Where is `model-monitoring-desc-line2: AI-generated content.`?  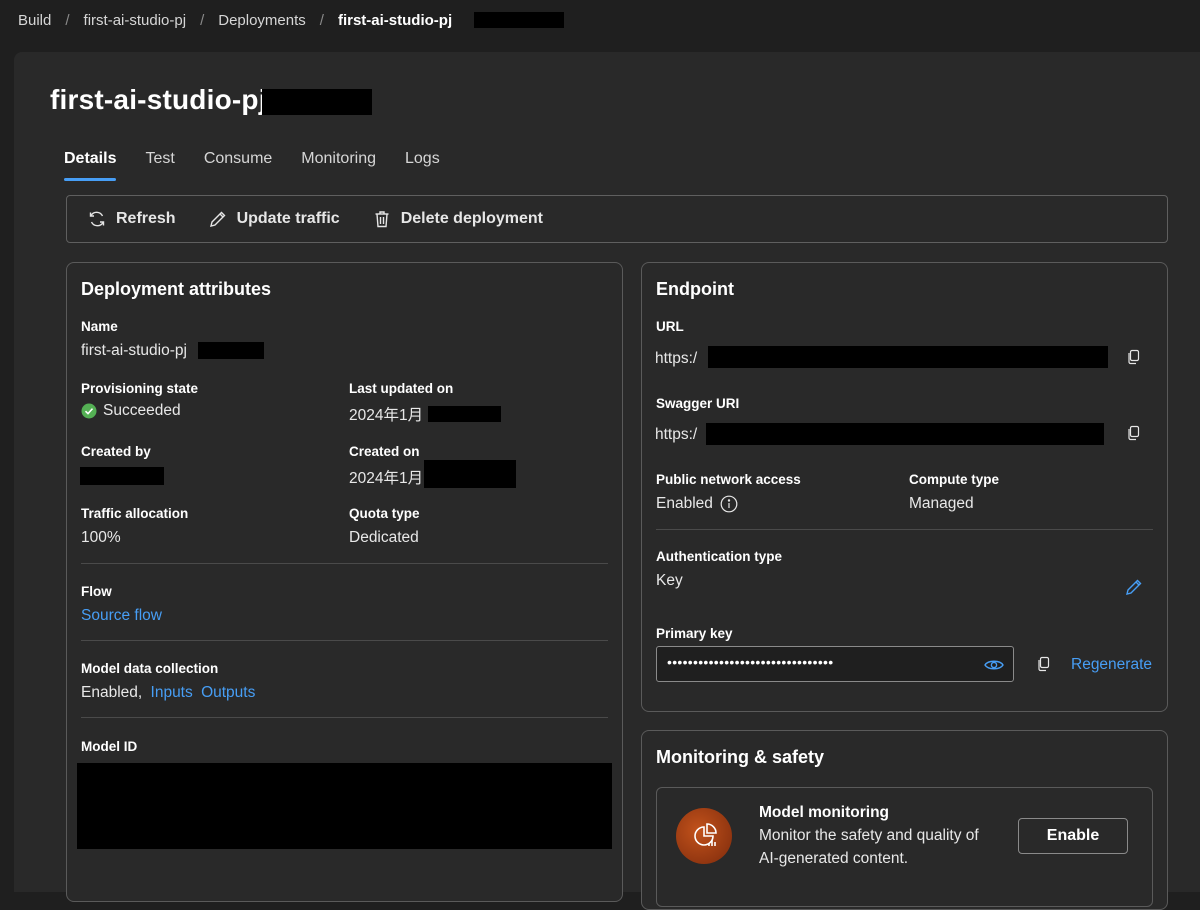 model-monitoring-desc-line2: AI-generated content. is located at coordinates (834, 858).